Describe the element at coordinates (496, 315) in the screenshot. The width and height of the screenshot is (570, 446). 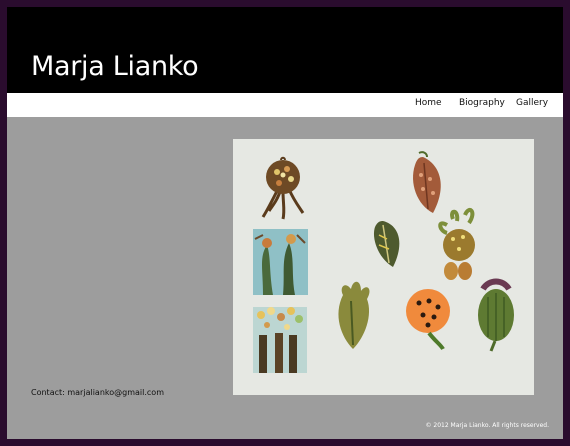
I see `sculpture-poppy-pod` at that location.